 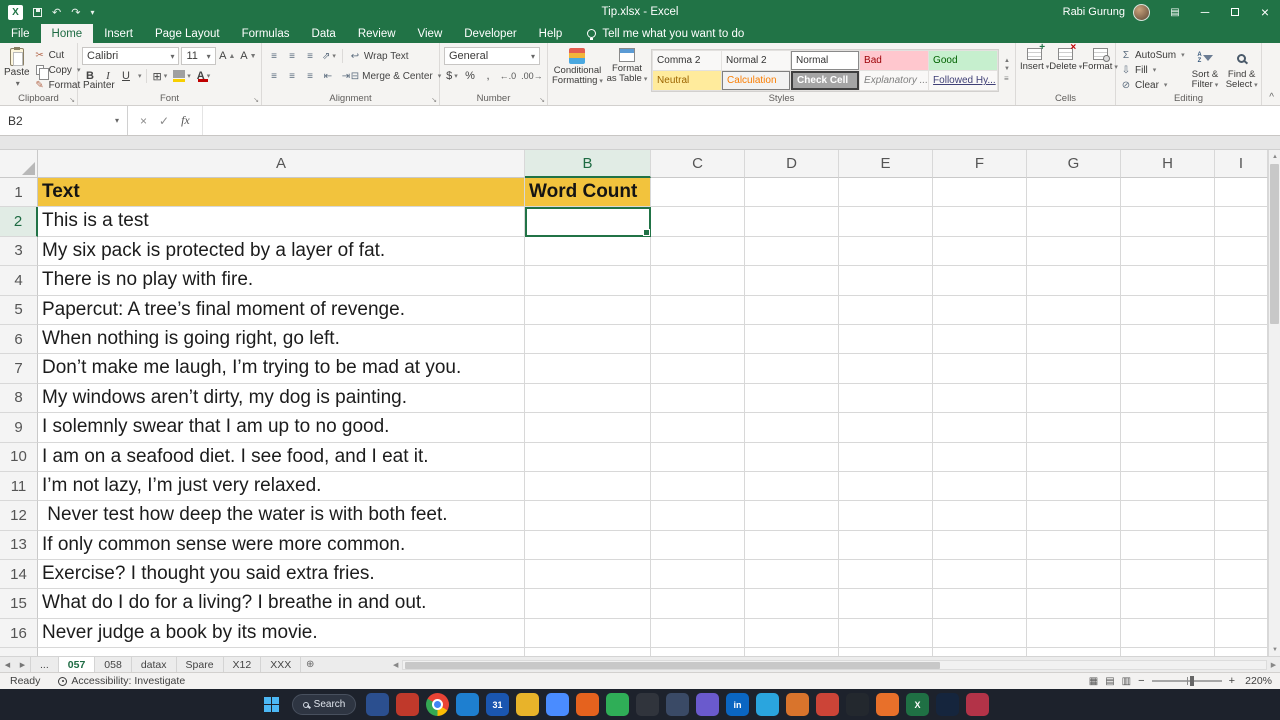 What do you see at coordinates (886, 251) in the screenshot?
I see `cell-e3` at bounding box center [886, 251].